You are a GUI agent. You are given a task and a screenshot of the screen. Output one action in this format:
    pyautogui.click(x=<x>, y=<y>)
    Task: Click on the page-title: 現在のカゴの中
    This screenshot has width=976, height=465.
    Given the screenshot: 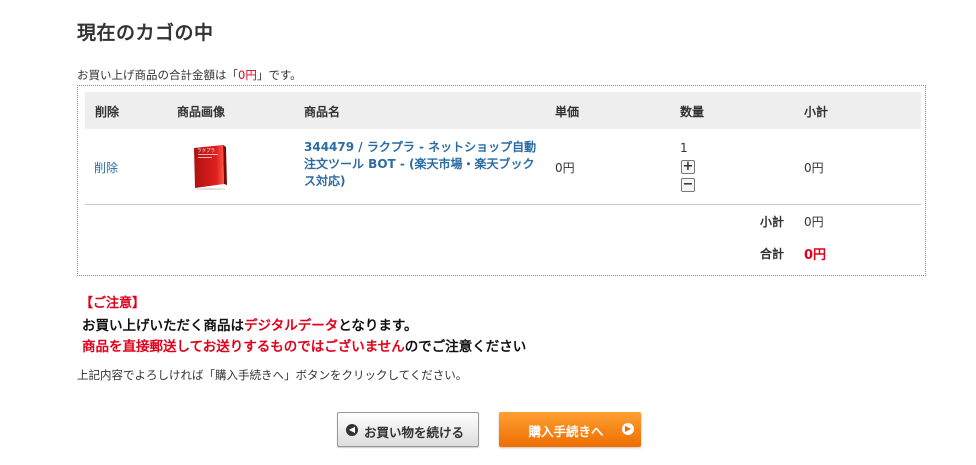 What is the action you would take?
    pyautogui.click(x=145, y=33)
    